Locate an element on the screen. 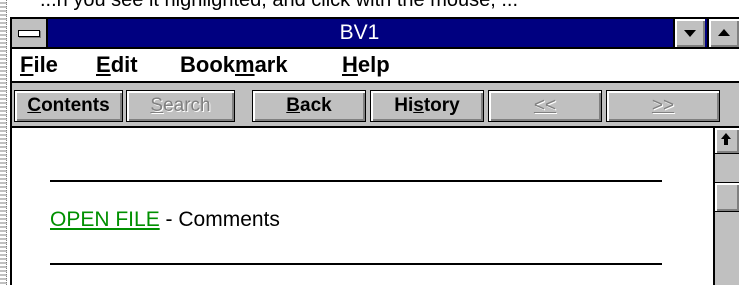 This screenshot has height=285, width=739. minimize-arrow-icon is located at coordinates (690, 33).